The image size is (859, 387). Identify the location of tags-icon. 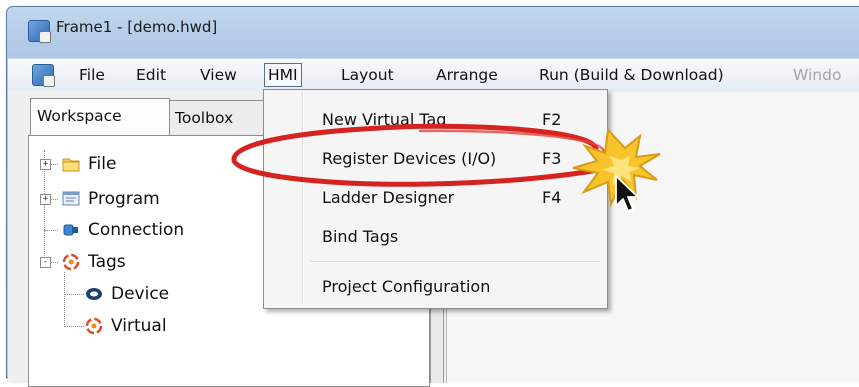
(71, 262).